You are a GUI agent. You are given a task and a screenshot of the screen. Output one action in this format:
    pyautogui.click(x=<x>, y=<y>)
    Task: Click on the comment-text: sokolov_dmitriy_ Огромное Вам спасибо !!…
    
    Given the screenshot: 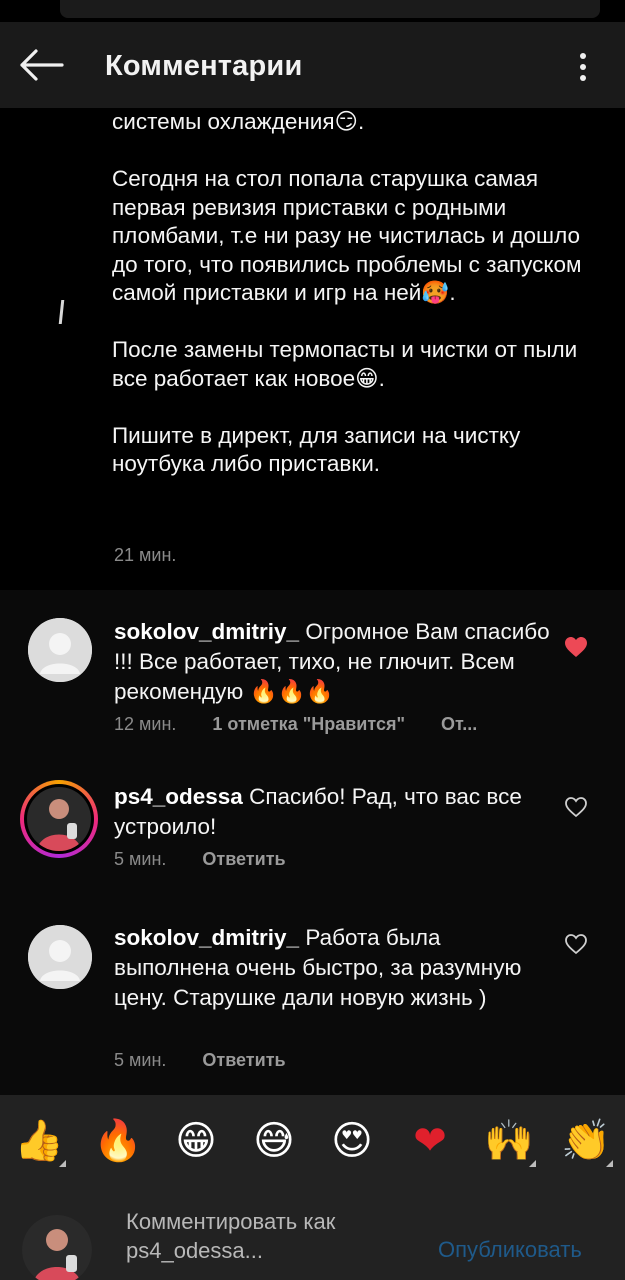 What is the action you would take?
    pyautogui.click(x=334, y=662)
    